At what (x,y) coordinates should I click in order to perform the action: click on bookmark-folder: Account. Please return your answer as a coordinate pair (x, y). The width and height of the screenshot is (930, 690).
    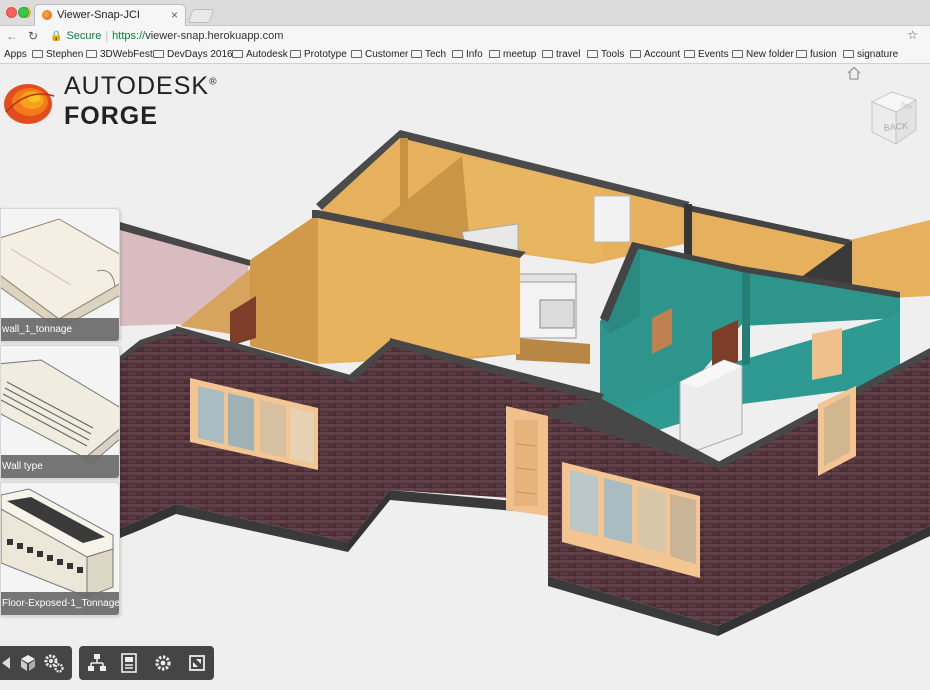
    Looking at the image, I should click on (655, 54).